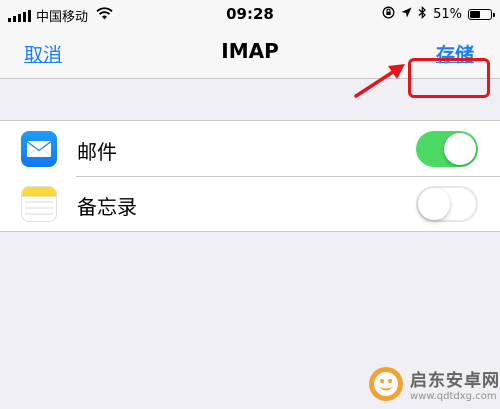  I want to click on watermark-text-block: 启东安卓网 www.qdtdxg.com, so click(455, 384).